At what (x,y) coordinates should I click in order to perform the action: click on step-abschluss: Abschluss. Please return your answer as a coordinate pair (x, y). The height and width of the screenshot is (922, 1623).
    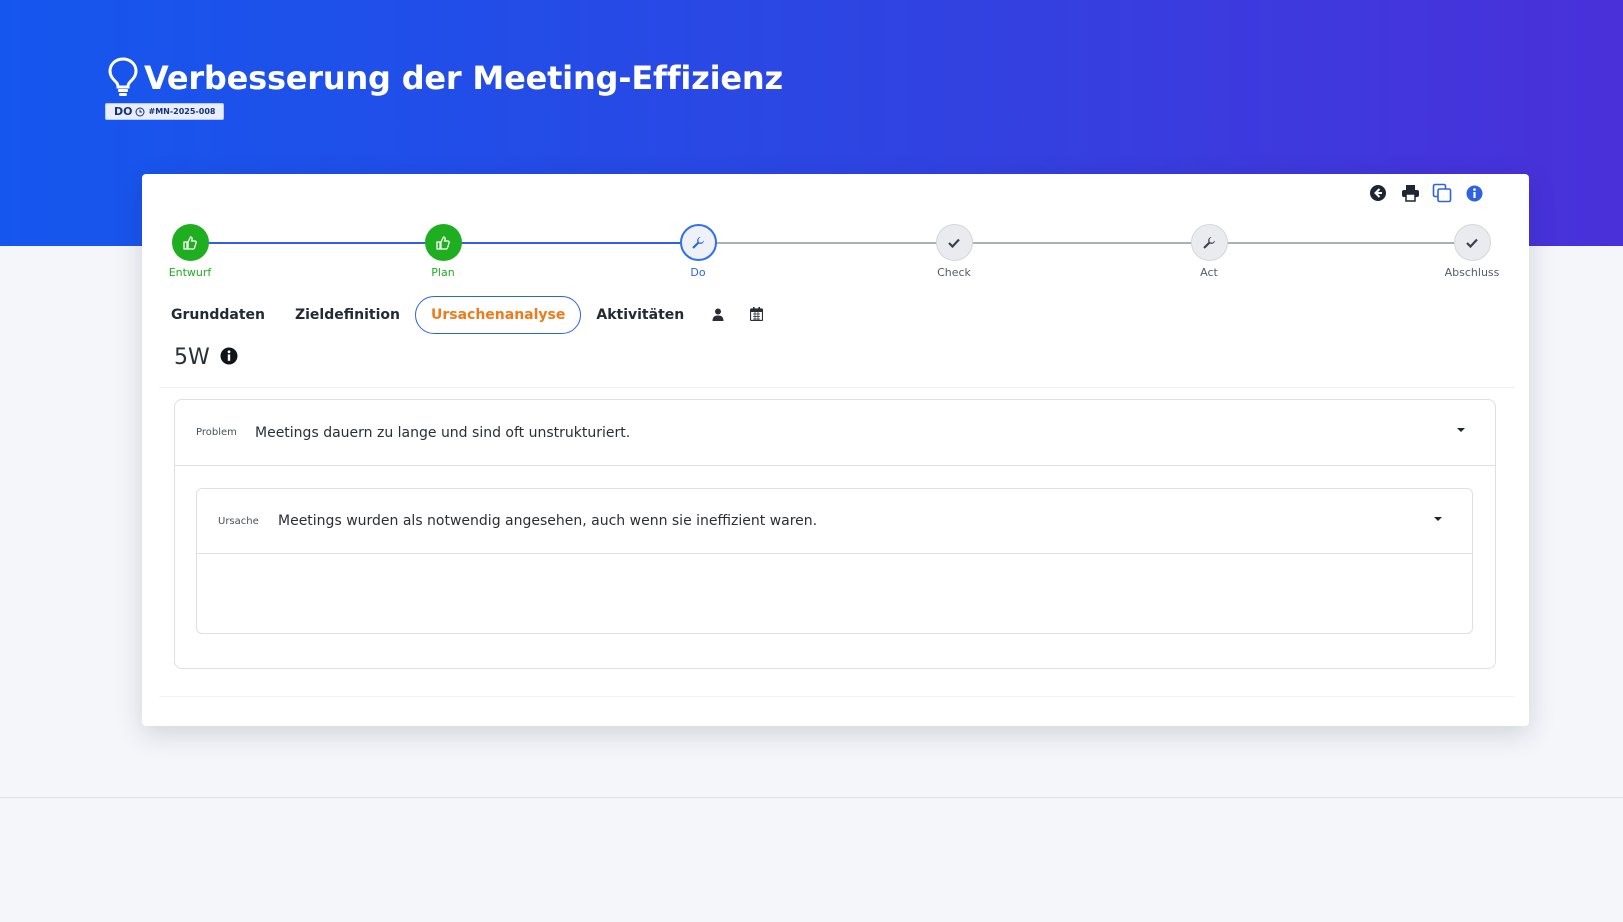
    Looking at the image, I should click on (1472, 251).